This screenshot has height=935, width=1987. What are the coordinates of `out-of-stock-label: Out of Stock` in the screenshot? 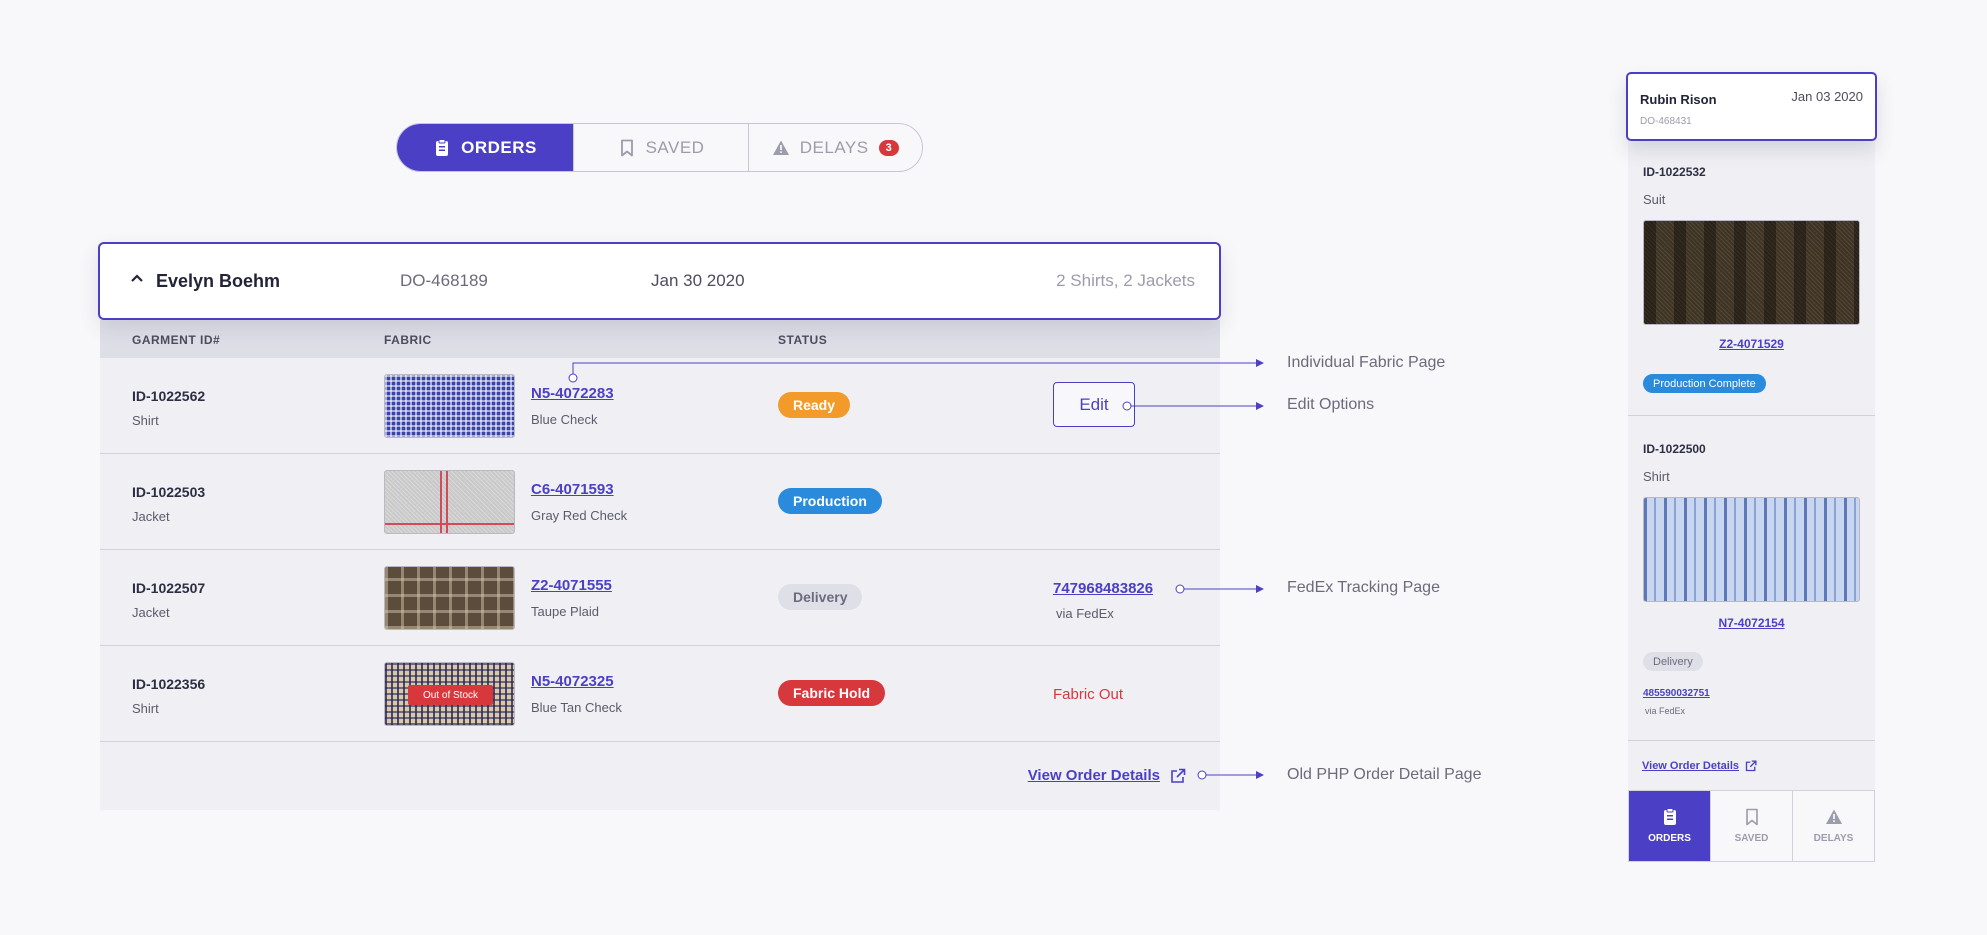 It's located at (450, 695).